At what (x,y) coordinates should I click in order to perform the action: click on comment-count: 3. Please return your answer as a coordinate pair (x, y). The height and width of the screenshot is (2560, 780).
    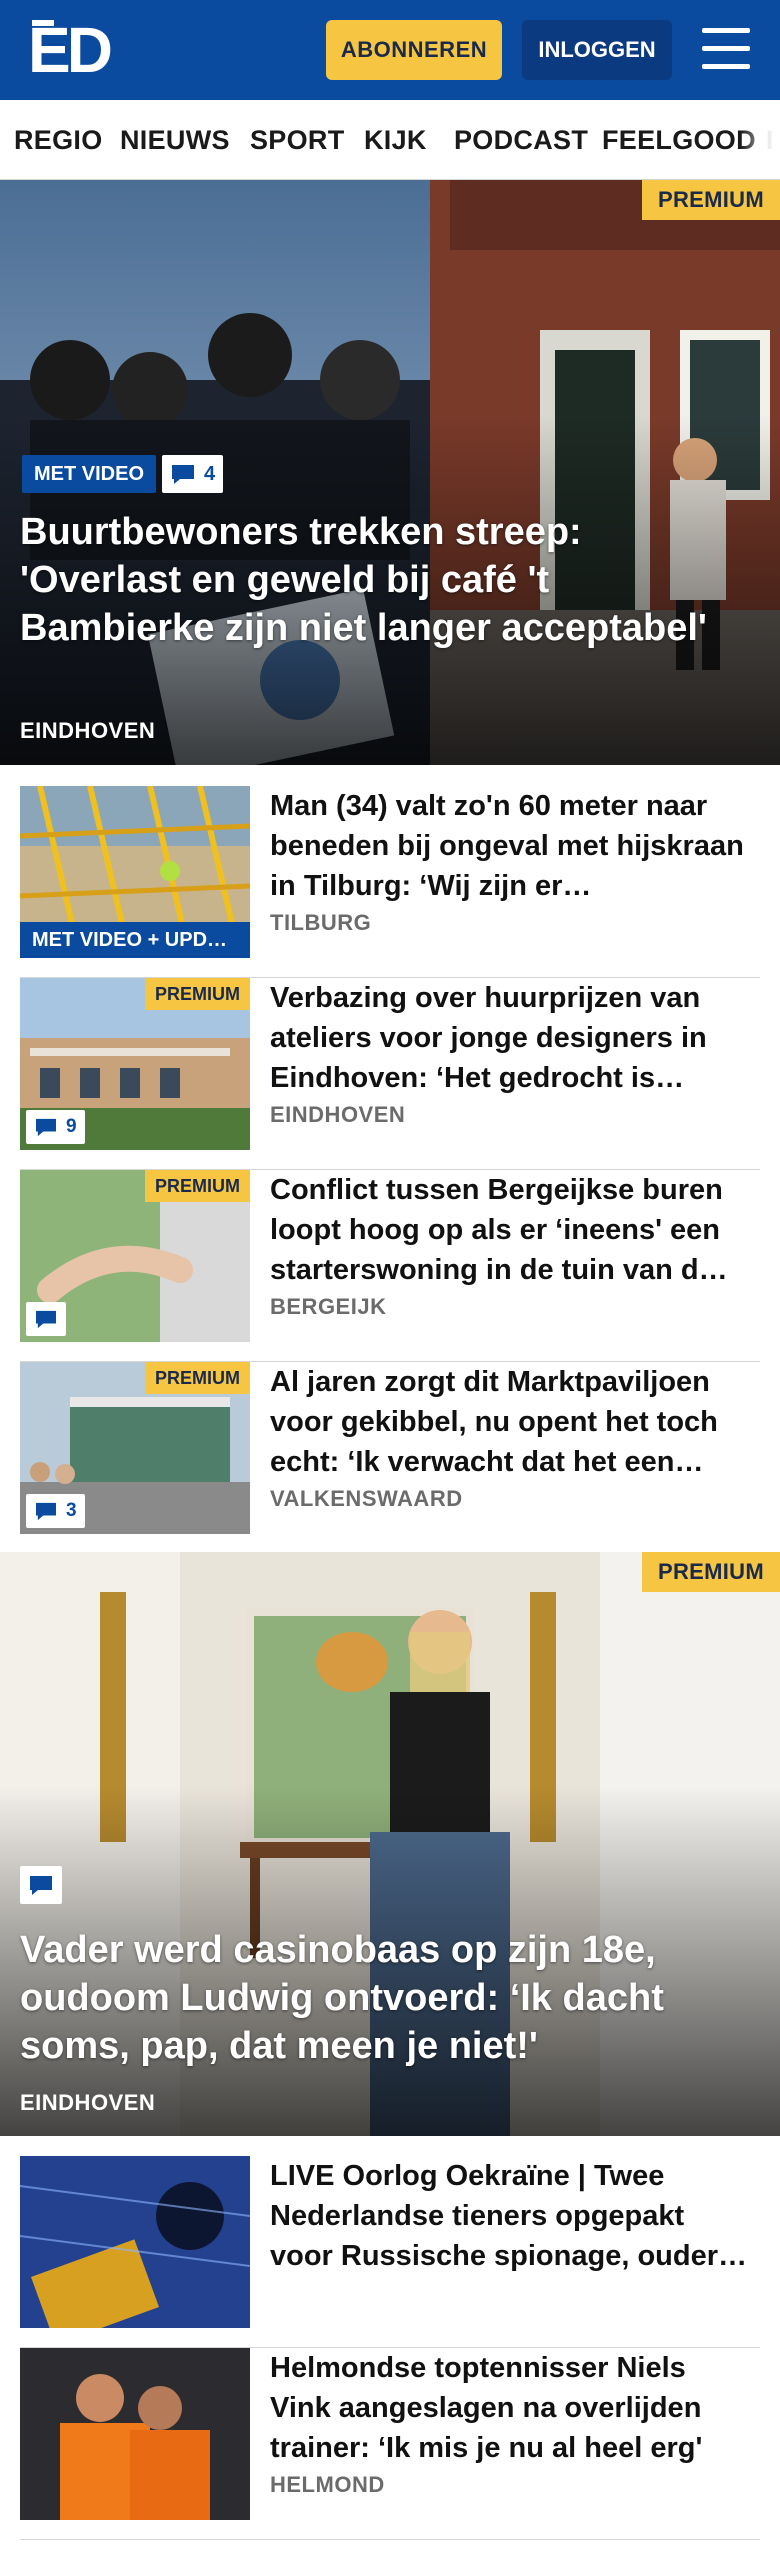
    Looking at the image, I should click on (71, 1510).